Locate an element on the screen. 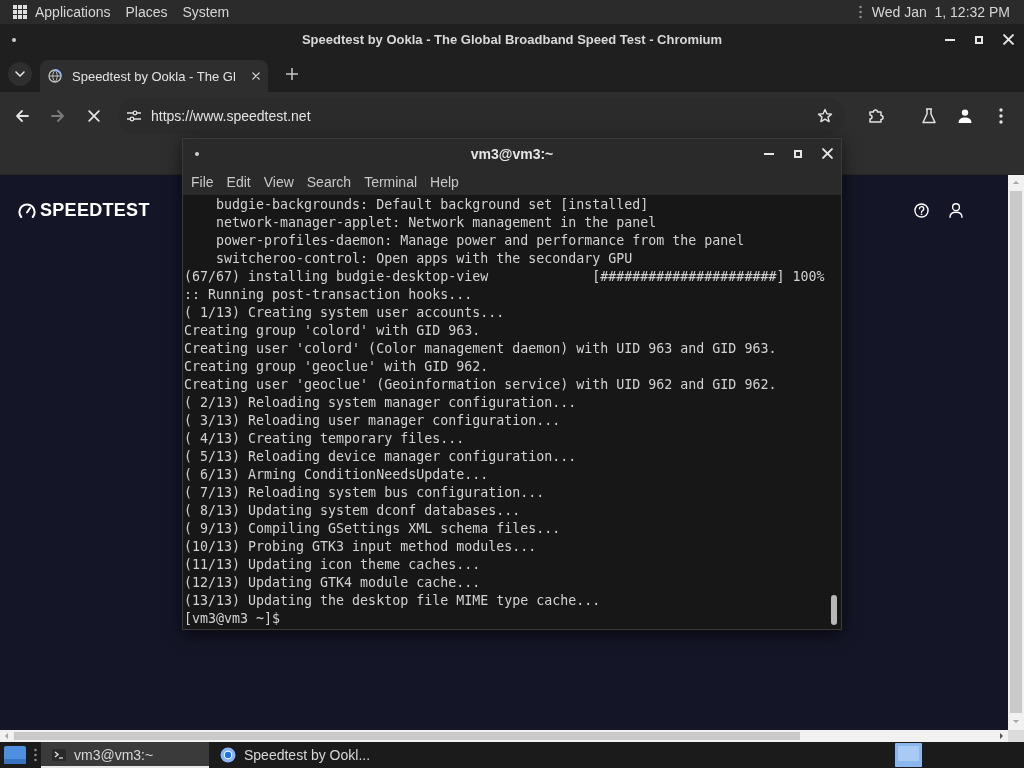  terminal-line: Creating group 'colord' with GID 963. is located at coordinates (332, 331).